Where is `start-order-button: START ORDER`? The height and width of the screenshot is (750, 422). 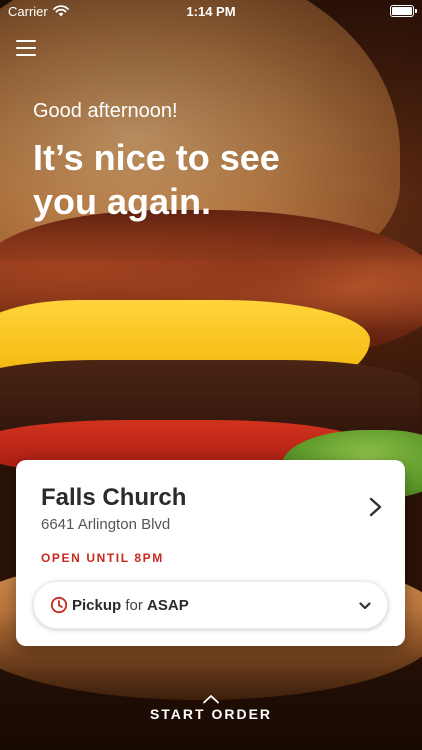 start-order-button: START ORDER is located at coordinates (211, 709).